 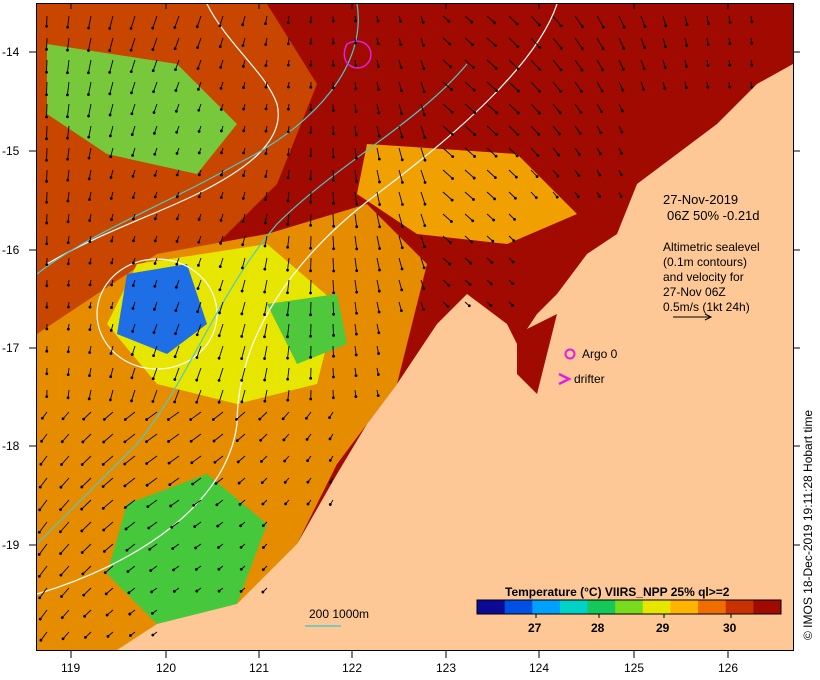 I want to click on altimetry-note-line-5: 0.5m/s (1kt 24h), so click(x=706, y=307).